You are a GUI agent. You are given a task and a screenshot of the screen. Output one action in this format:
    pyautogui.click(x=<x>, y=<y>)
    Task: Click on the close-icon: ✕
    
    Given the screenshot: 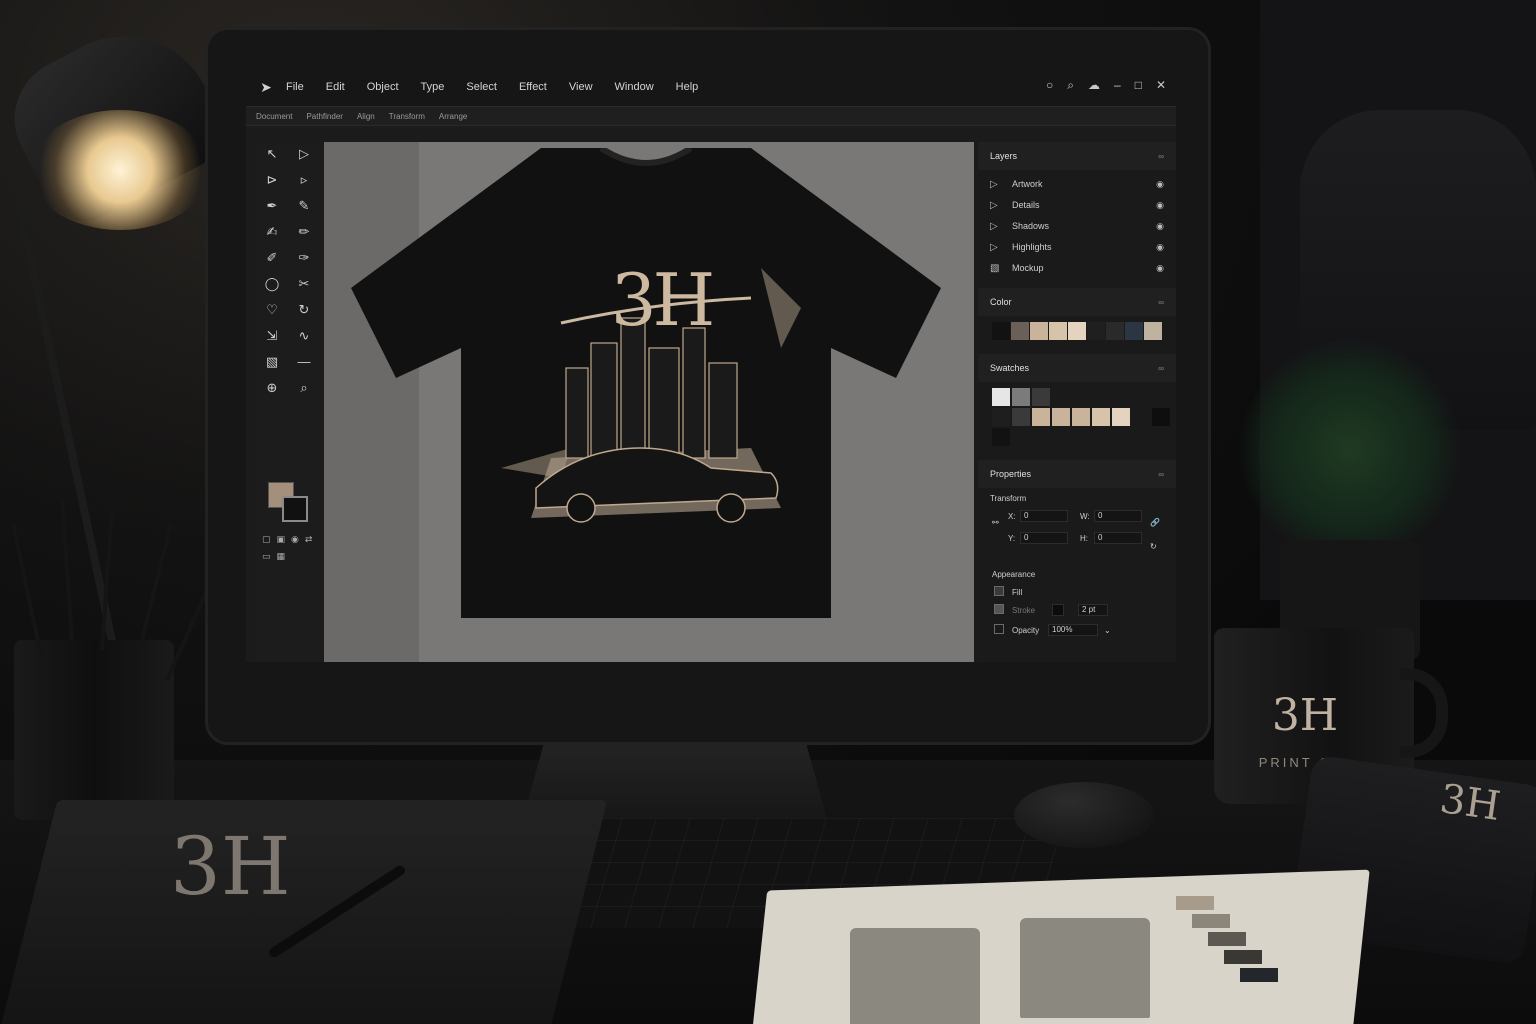 What is the action you would take?
    pyautogui.click(x=1161, y=85)
    